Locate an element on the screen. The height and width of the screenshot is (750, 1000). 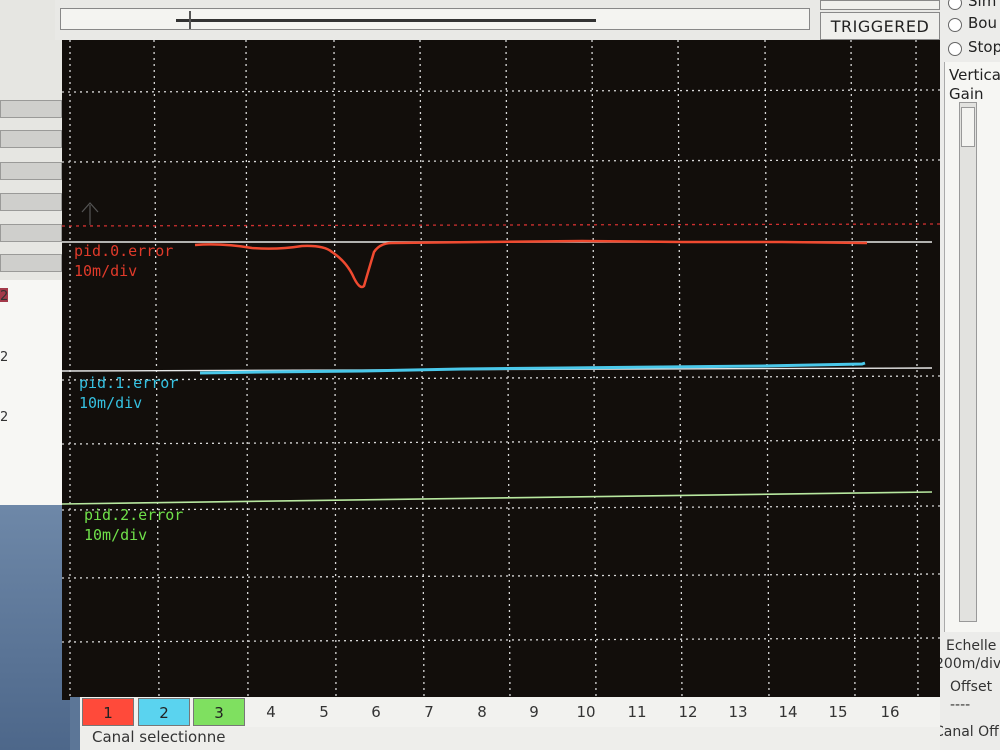
scrollbar-track is located at coordinates (386, 20).